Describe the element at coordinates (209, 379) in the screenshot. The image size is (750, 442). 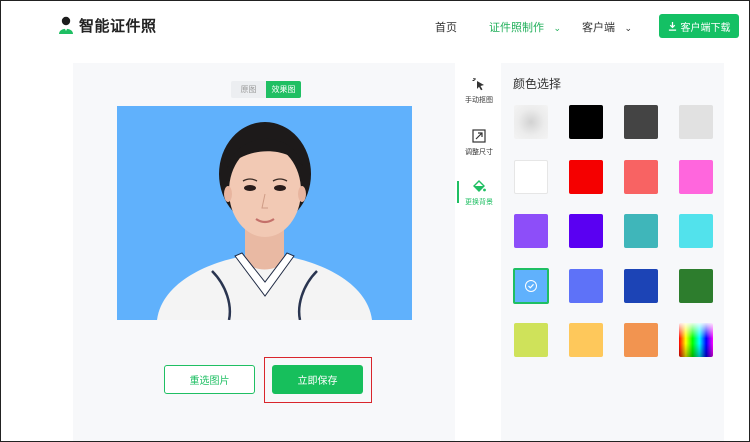
I see `reselect-image-button: 重选图片` at that location.